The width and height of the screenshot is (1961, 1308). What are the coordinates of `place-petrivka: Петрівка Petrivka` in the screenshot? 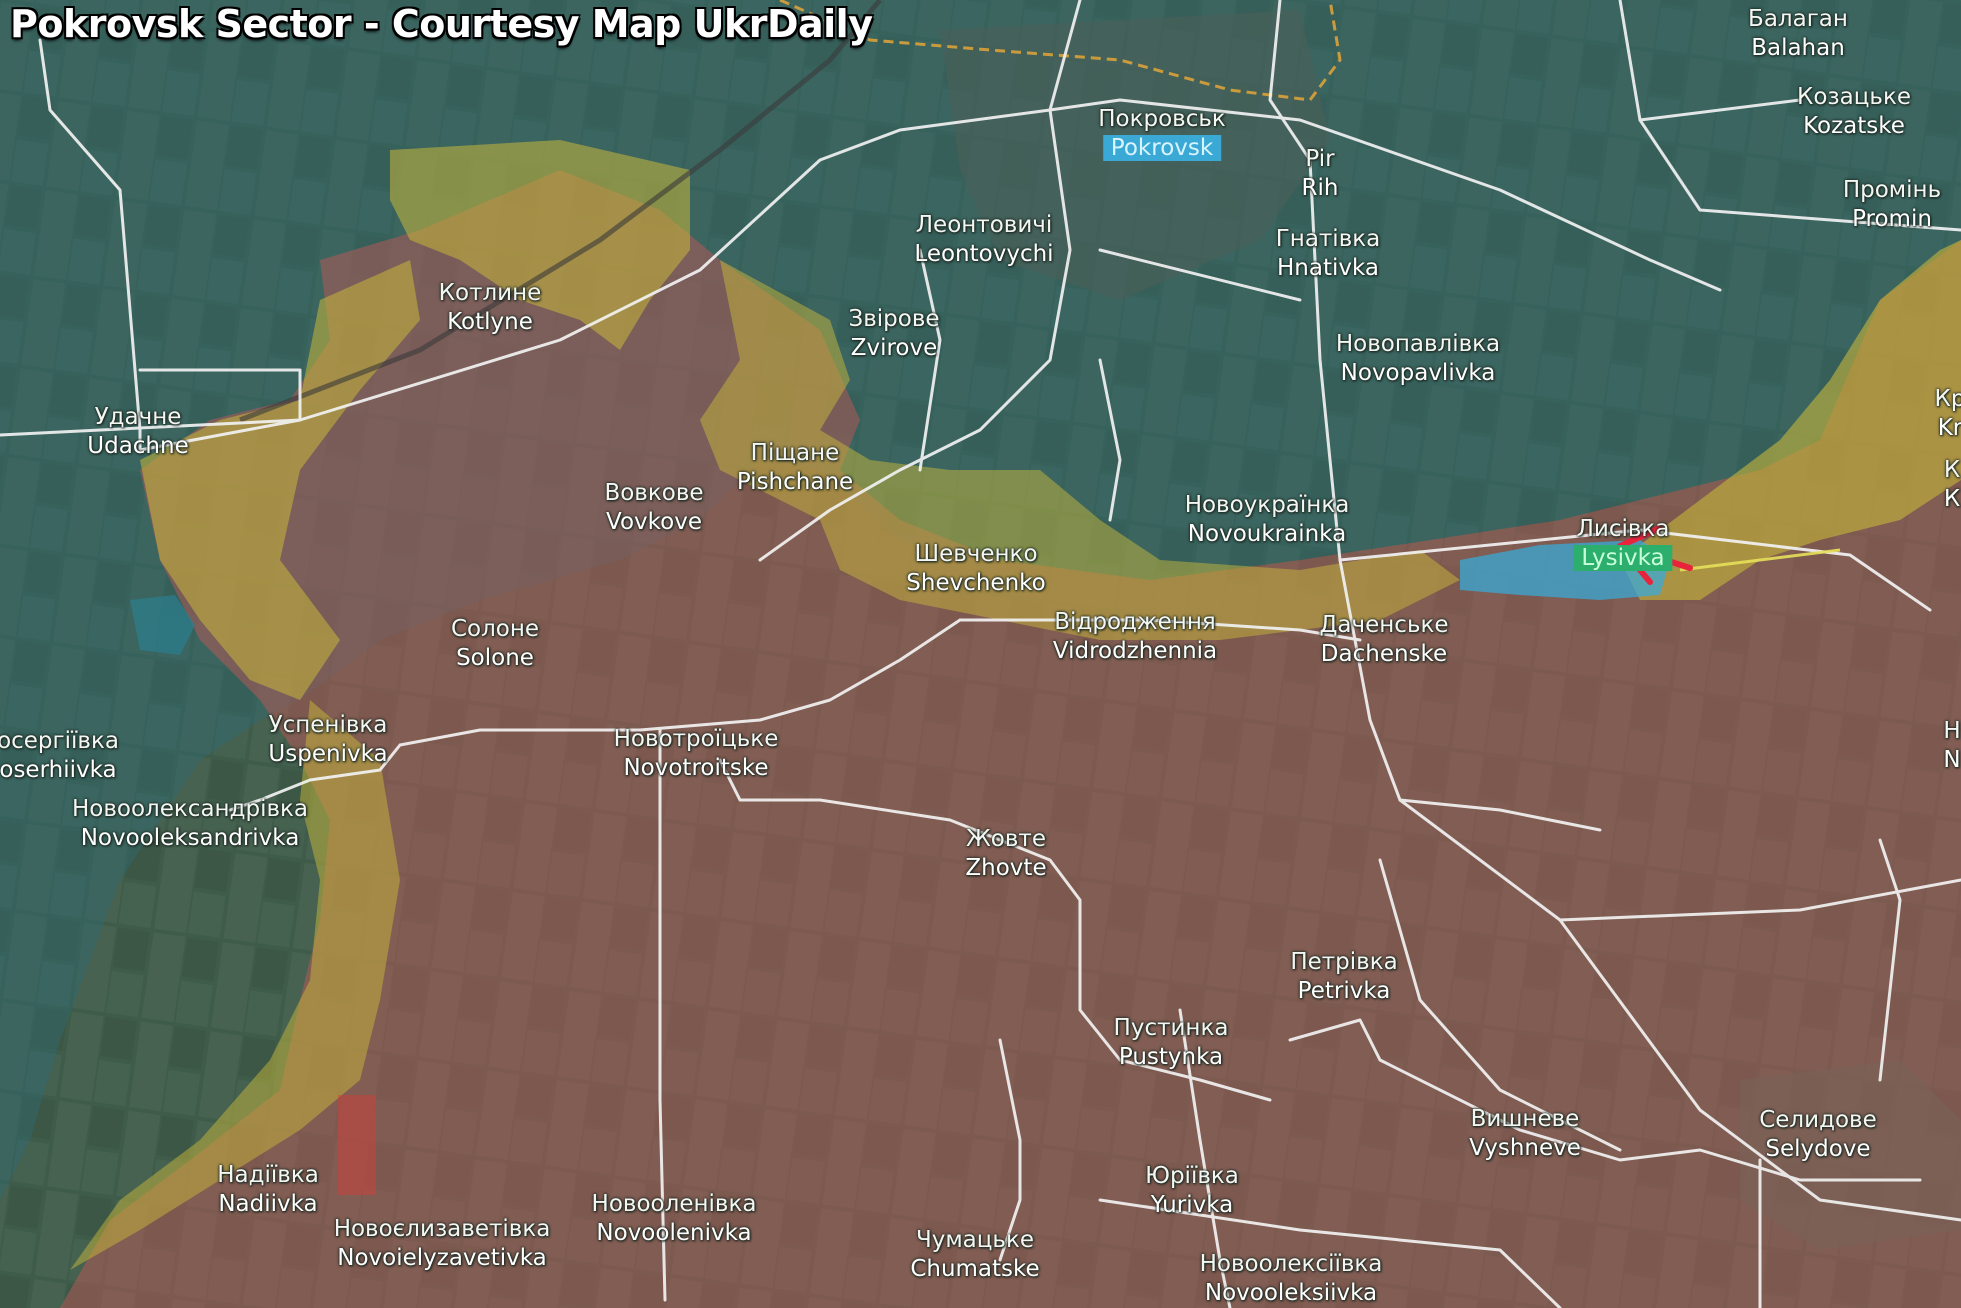 It's located at (1343, 977).